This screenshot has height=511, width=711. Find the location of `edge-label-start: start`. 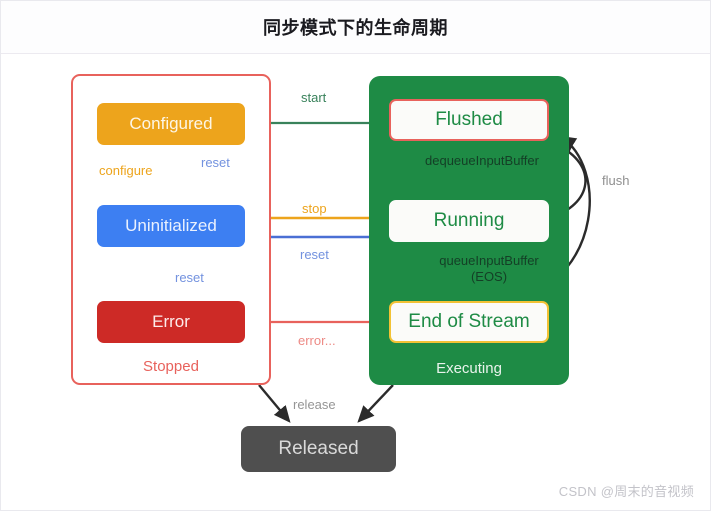

edge-label-start: start is located at coordinates (314, 97).